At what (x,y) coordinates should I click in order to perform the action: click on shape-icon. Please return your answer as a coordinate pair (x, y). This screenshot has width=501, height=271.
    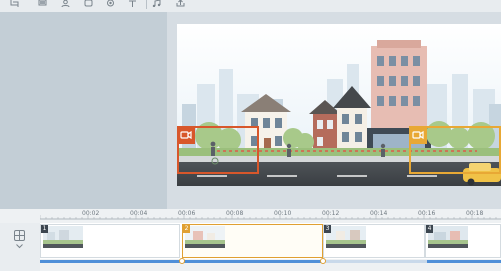
    Looking at the image, I should click on (88, 3).